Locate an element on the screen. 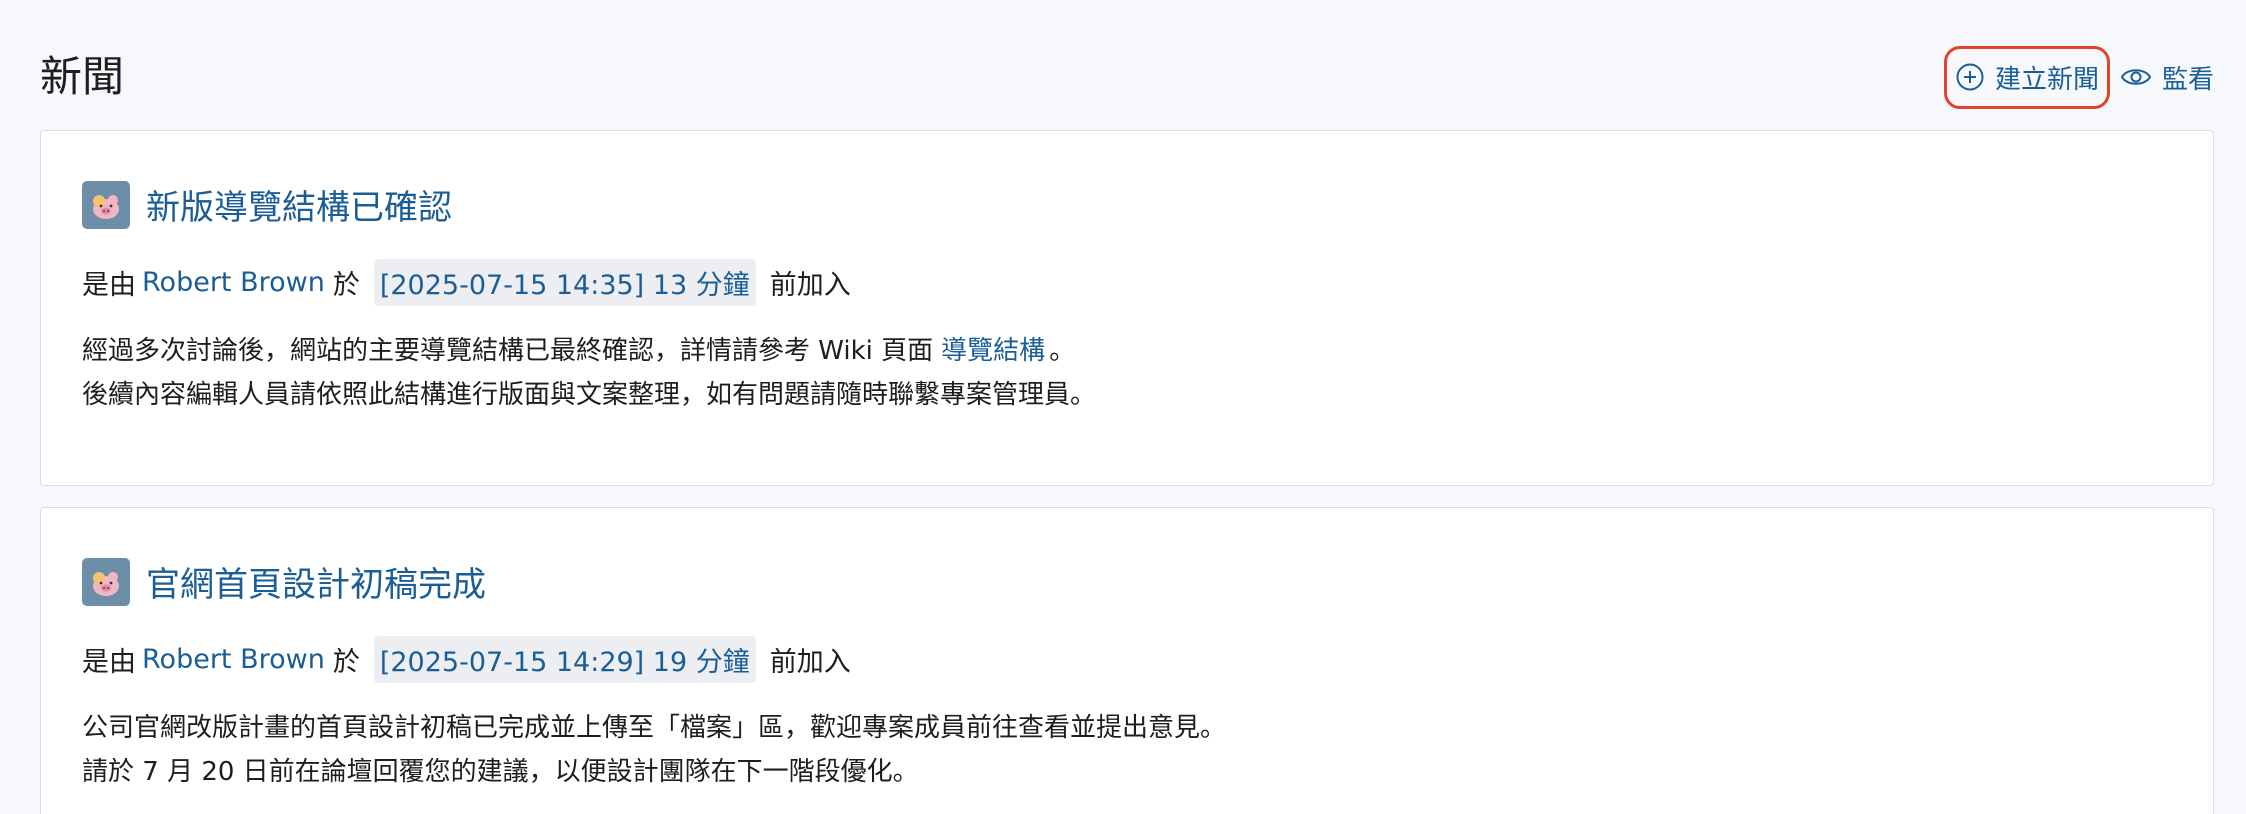  news-body-line: 後續內容編輯人員請依照此結構進行版面與文案整理，如有問題請隨時聯繫專案管理員。 is located at coordinates (589, 395).